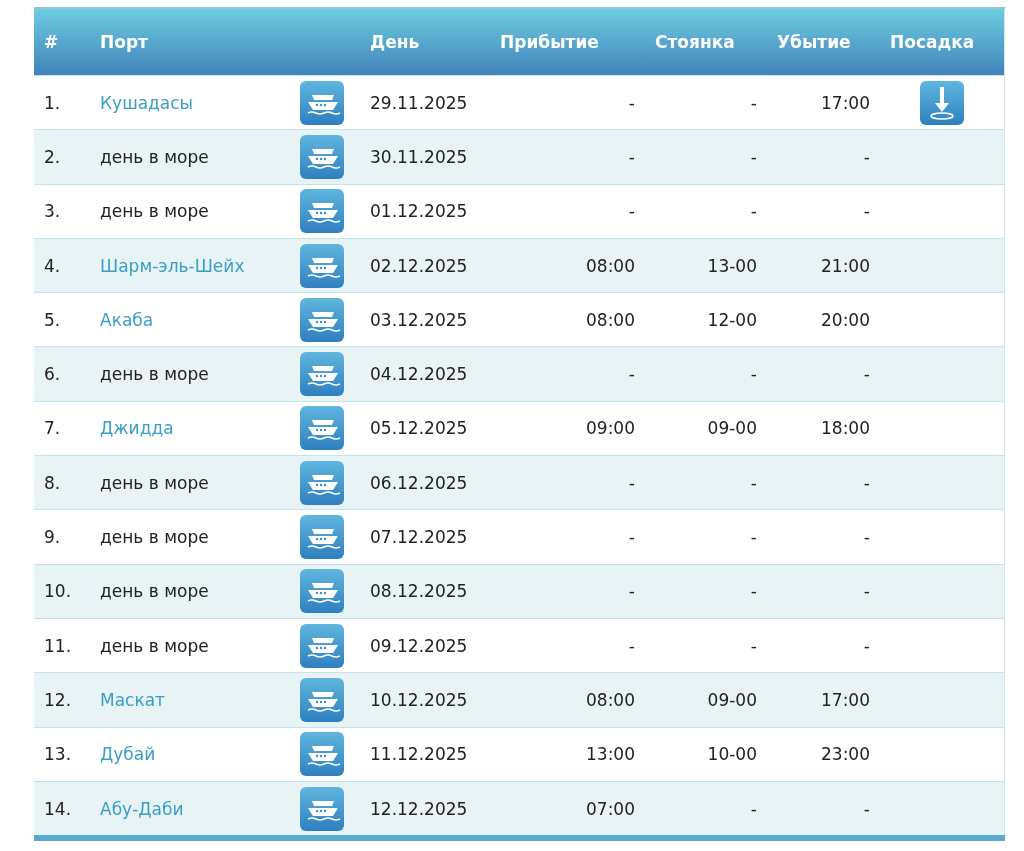 The width and height of the screenshot is (1024, 851). What do you see at coordinates (52, 156) in the screenshot?
I see `row-number: 2.` at bounding box center [52, 156].